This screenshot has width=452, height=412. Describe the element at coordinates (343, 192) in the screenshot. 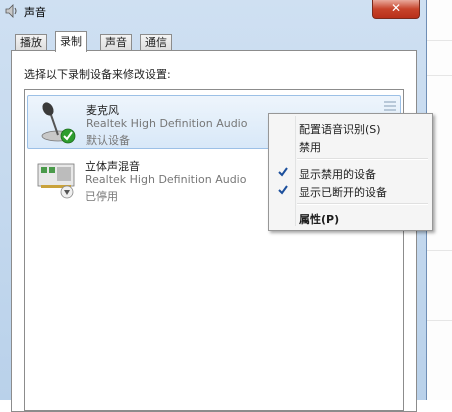

I see `menu-item-label: 显示已断开的设备` at that location.